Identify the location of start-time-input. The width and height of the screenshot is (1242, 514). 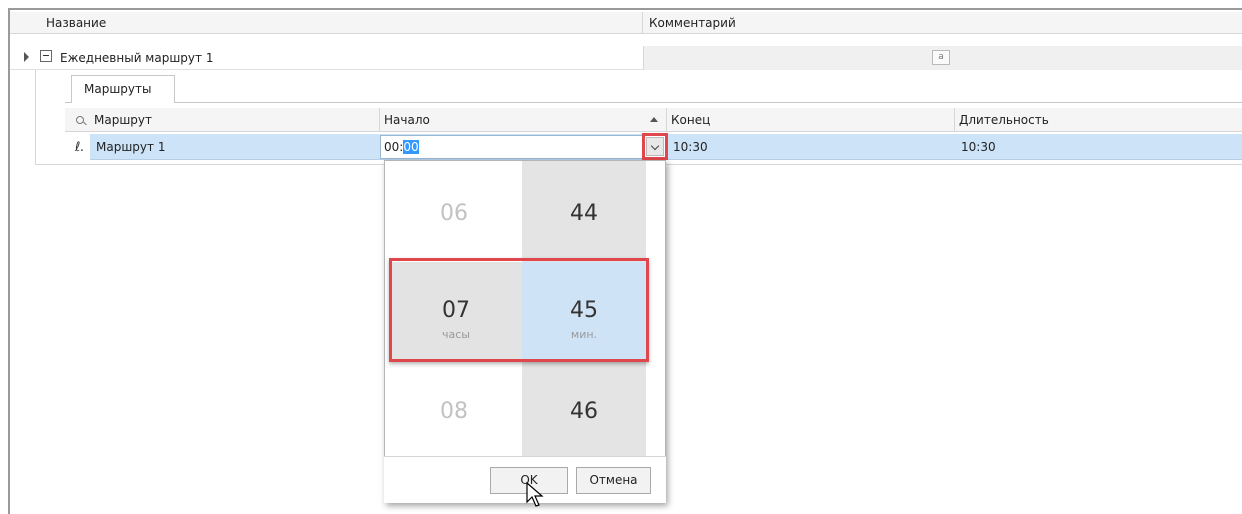
(523, 147).